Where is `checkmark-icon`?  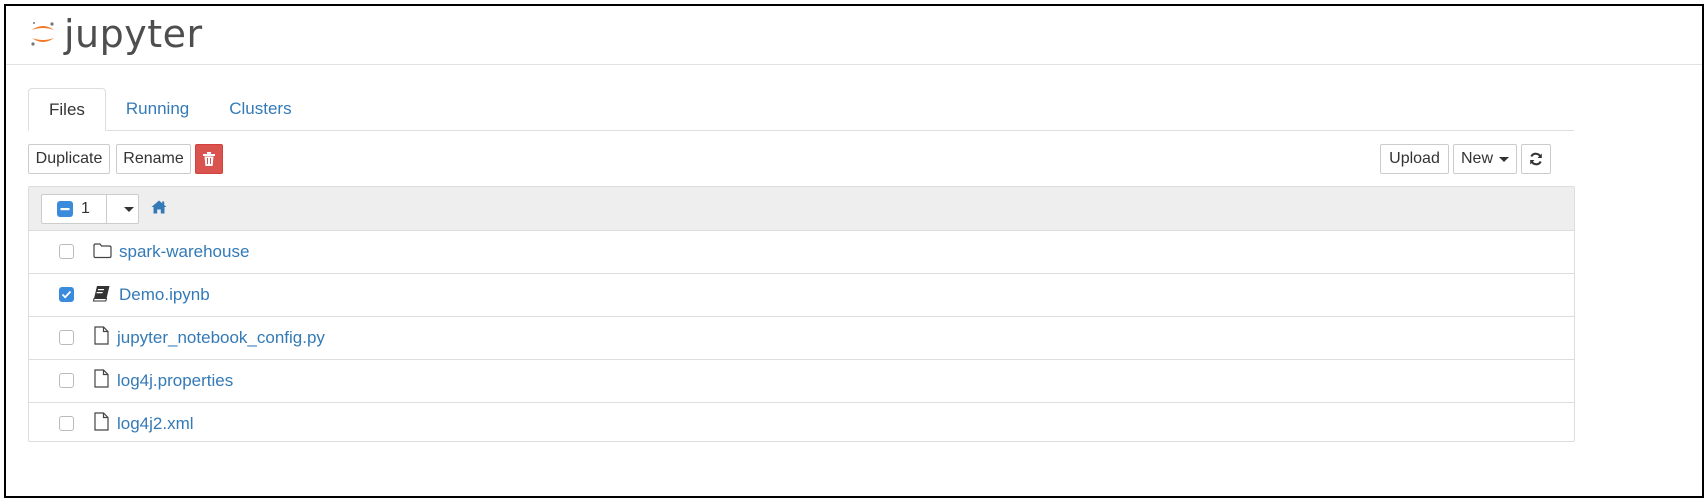
checkmark-icon is located at coordinates (66, 294).